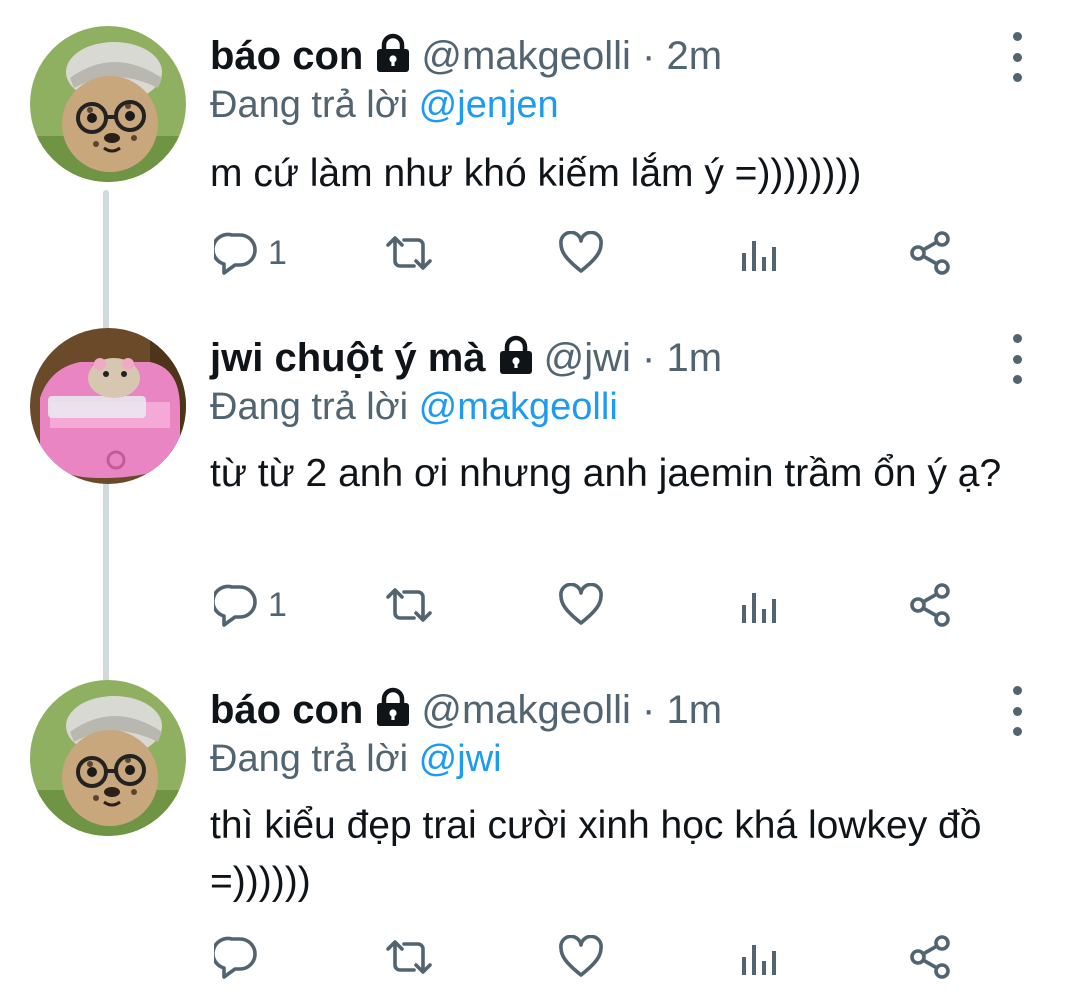  I want to click on tweet-header: báo con @makgeolli · 2m, so click(466, 58).